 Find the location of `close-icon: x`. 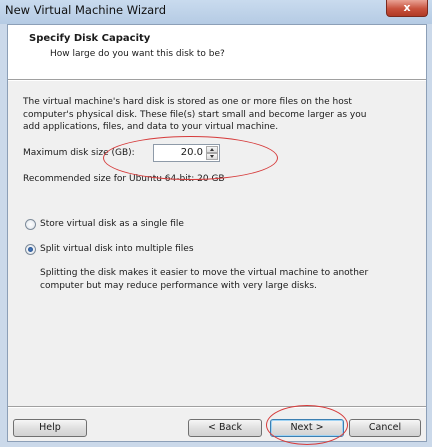

close-icon: x is located at coordinates (407, 7).